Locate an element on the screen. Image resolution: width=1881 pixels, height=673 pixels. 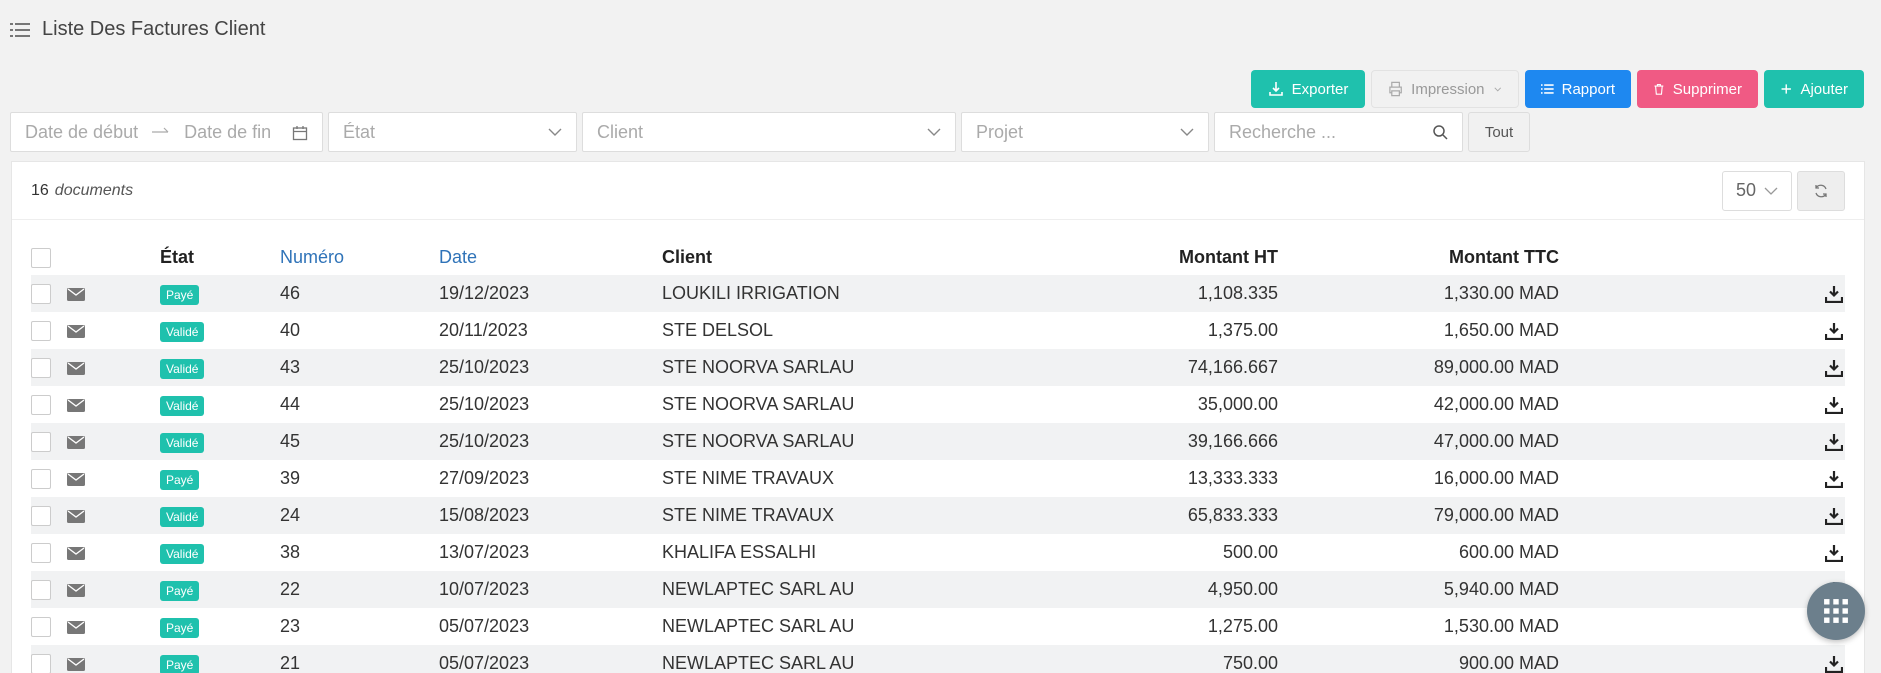
document-count-label: documents is located at coordinates (94, 190).